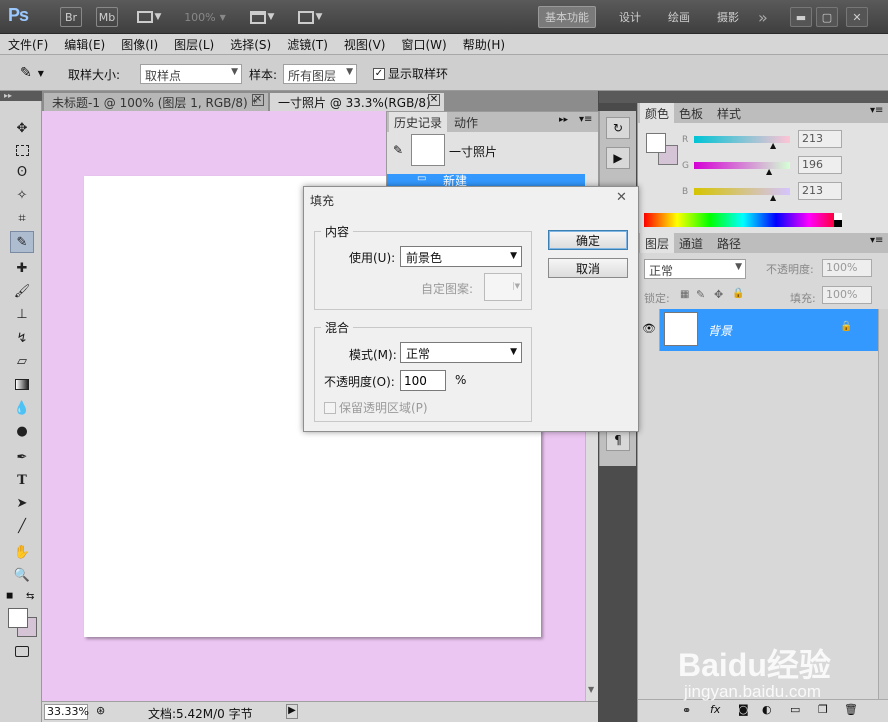  Describe the element at coordinates (22, 150) in the screenshot. I see `marquee-tool` at that location.